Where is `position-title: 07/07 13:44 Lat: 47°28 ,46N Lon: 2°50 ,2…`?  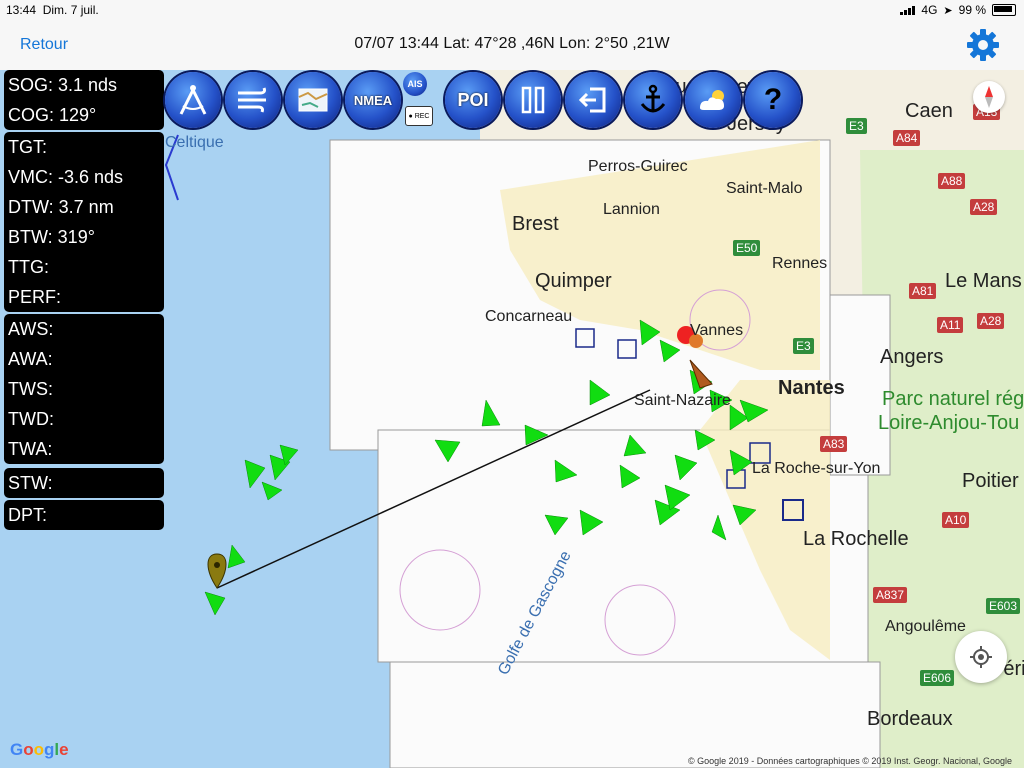
position-title: 07/07 13:44 Lat: 47°28 ,46N Lon: 2°50 ,2… is located at coordinates (512, 43).